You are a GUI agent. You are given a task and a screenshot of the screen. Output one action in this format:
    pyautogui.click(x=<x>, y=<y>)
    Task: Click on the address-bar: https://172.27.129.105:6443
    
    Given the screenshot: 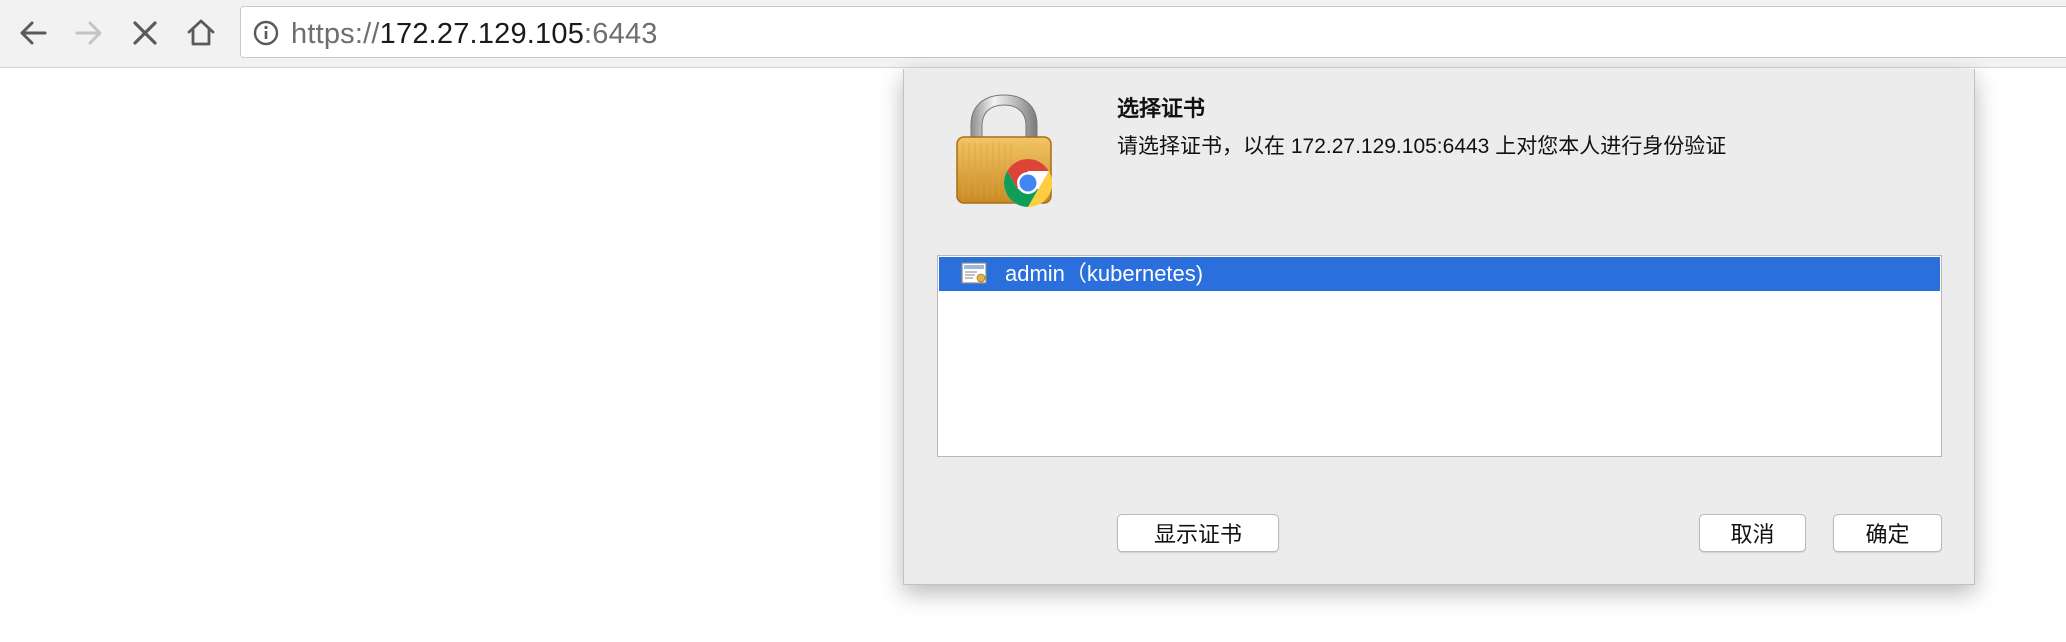 What is the action you would take?
    pyautogui.click(x=1153, y=32)
    